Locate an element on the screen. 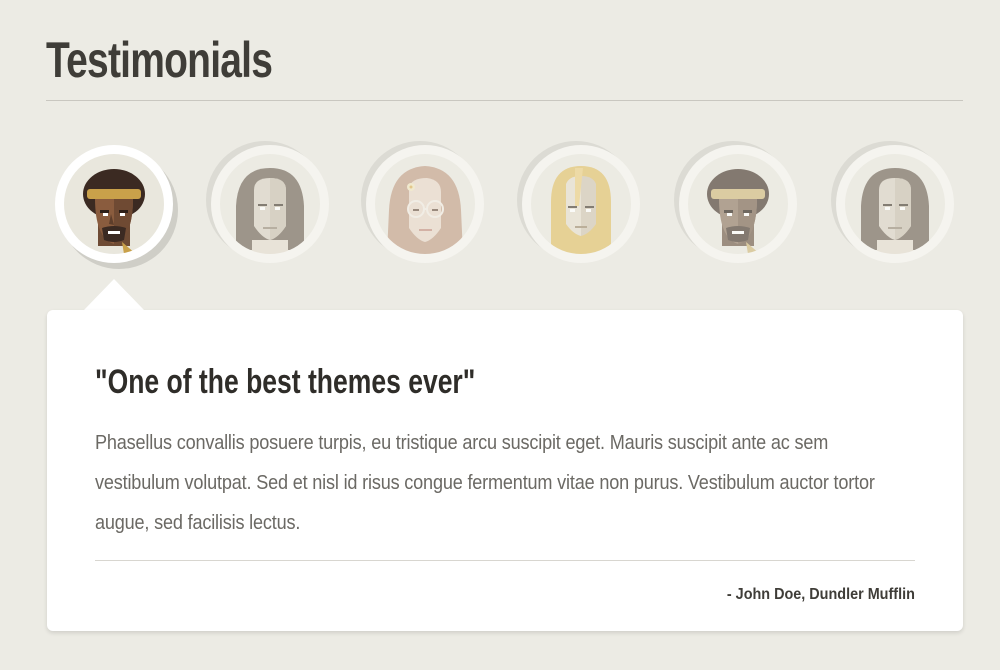 Image resolution: width=1000 pixels, height=670 pixels. card-pointer is located at coordinates (114, 294).